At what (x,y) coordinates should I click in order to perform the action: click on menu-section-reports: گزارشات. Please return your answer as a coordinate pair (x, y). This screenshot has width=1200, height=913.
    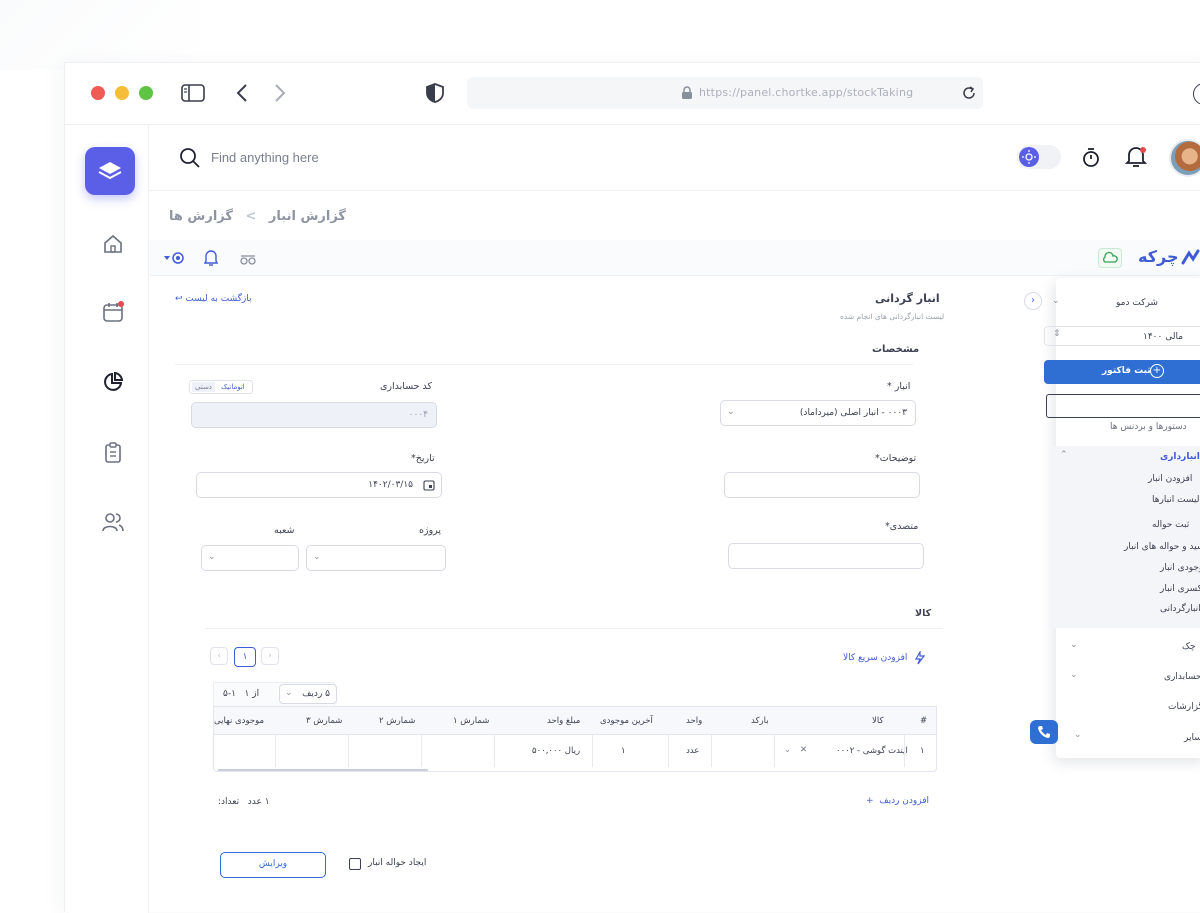
    Looking at the image, I should click on (1184, 707).